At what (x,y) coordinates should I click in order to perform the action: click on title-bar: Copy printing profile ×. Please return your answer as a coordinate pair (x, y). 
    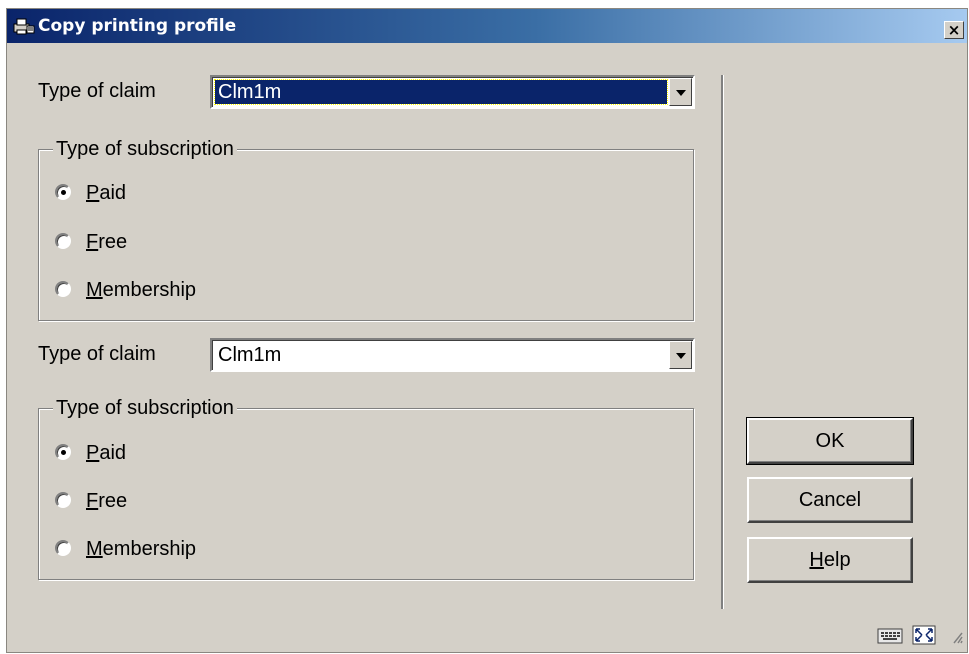
    Looking at the image, I should click on (487, 26).